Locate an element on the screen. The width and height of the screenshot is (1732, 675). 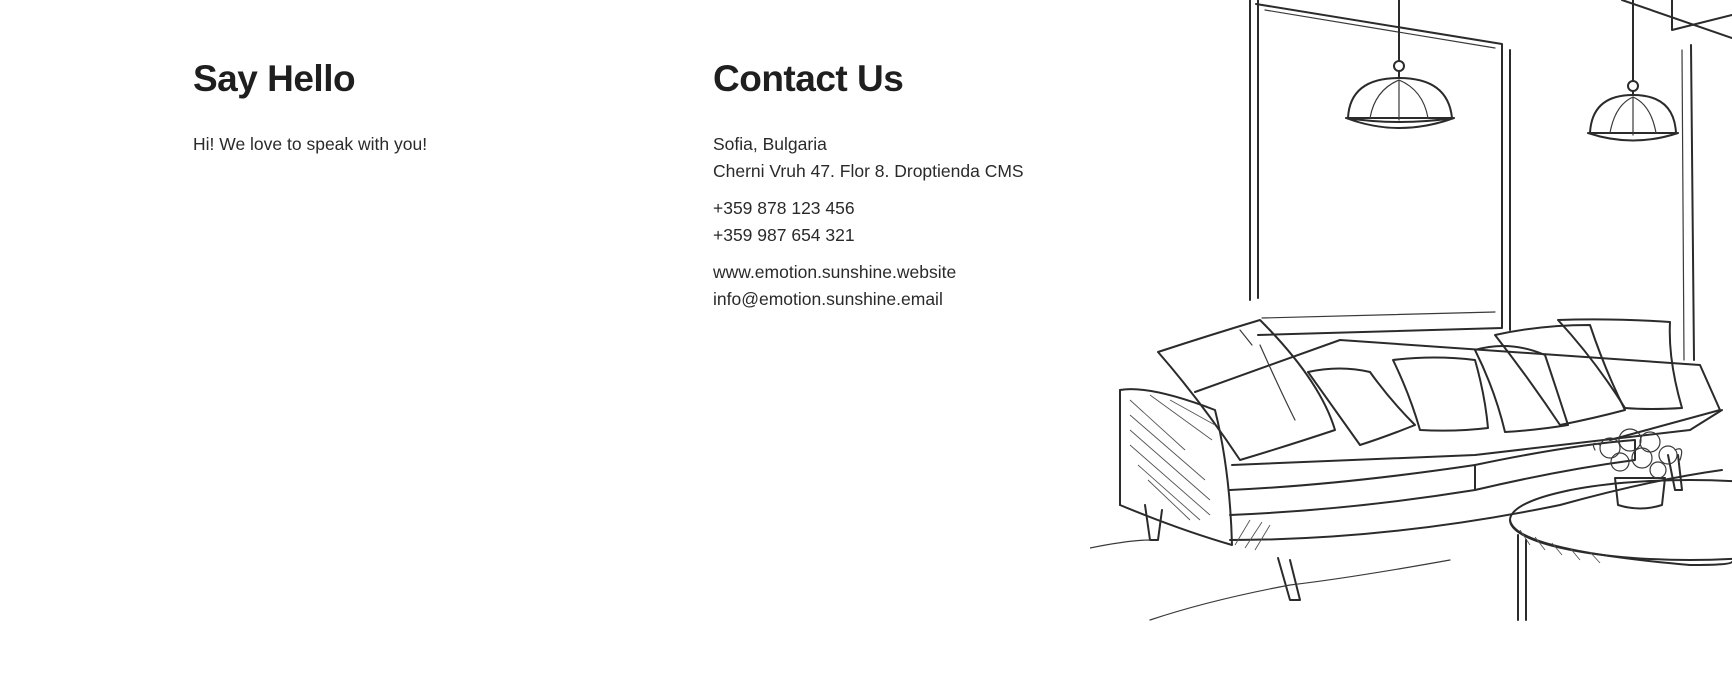
contact-email-link: info@emotion.sunshine.email is located at coordinates (828, 299).